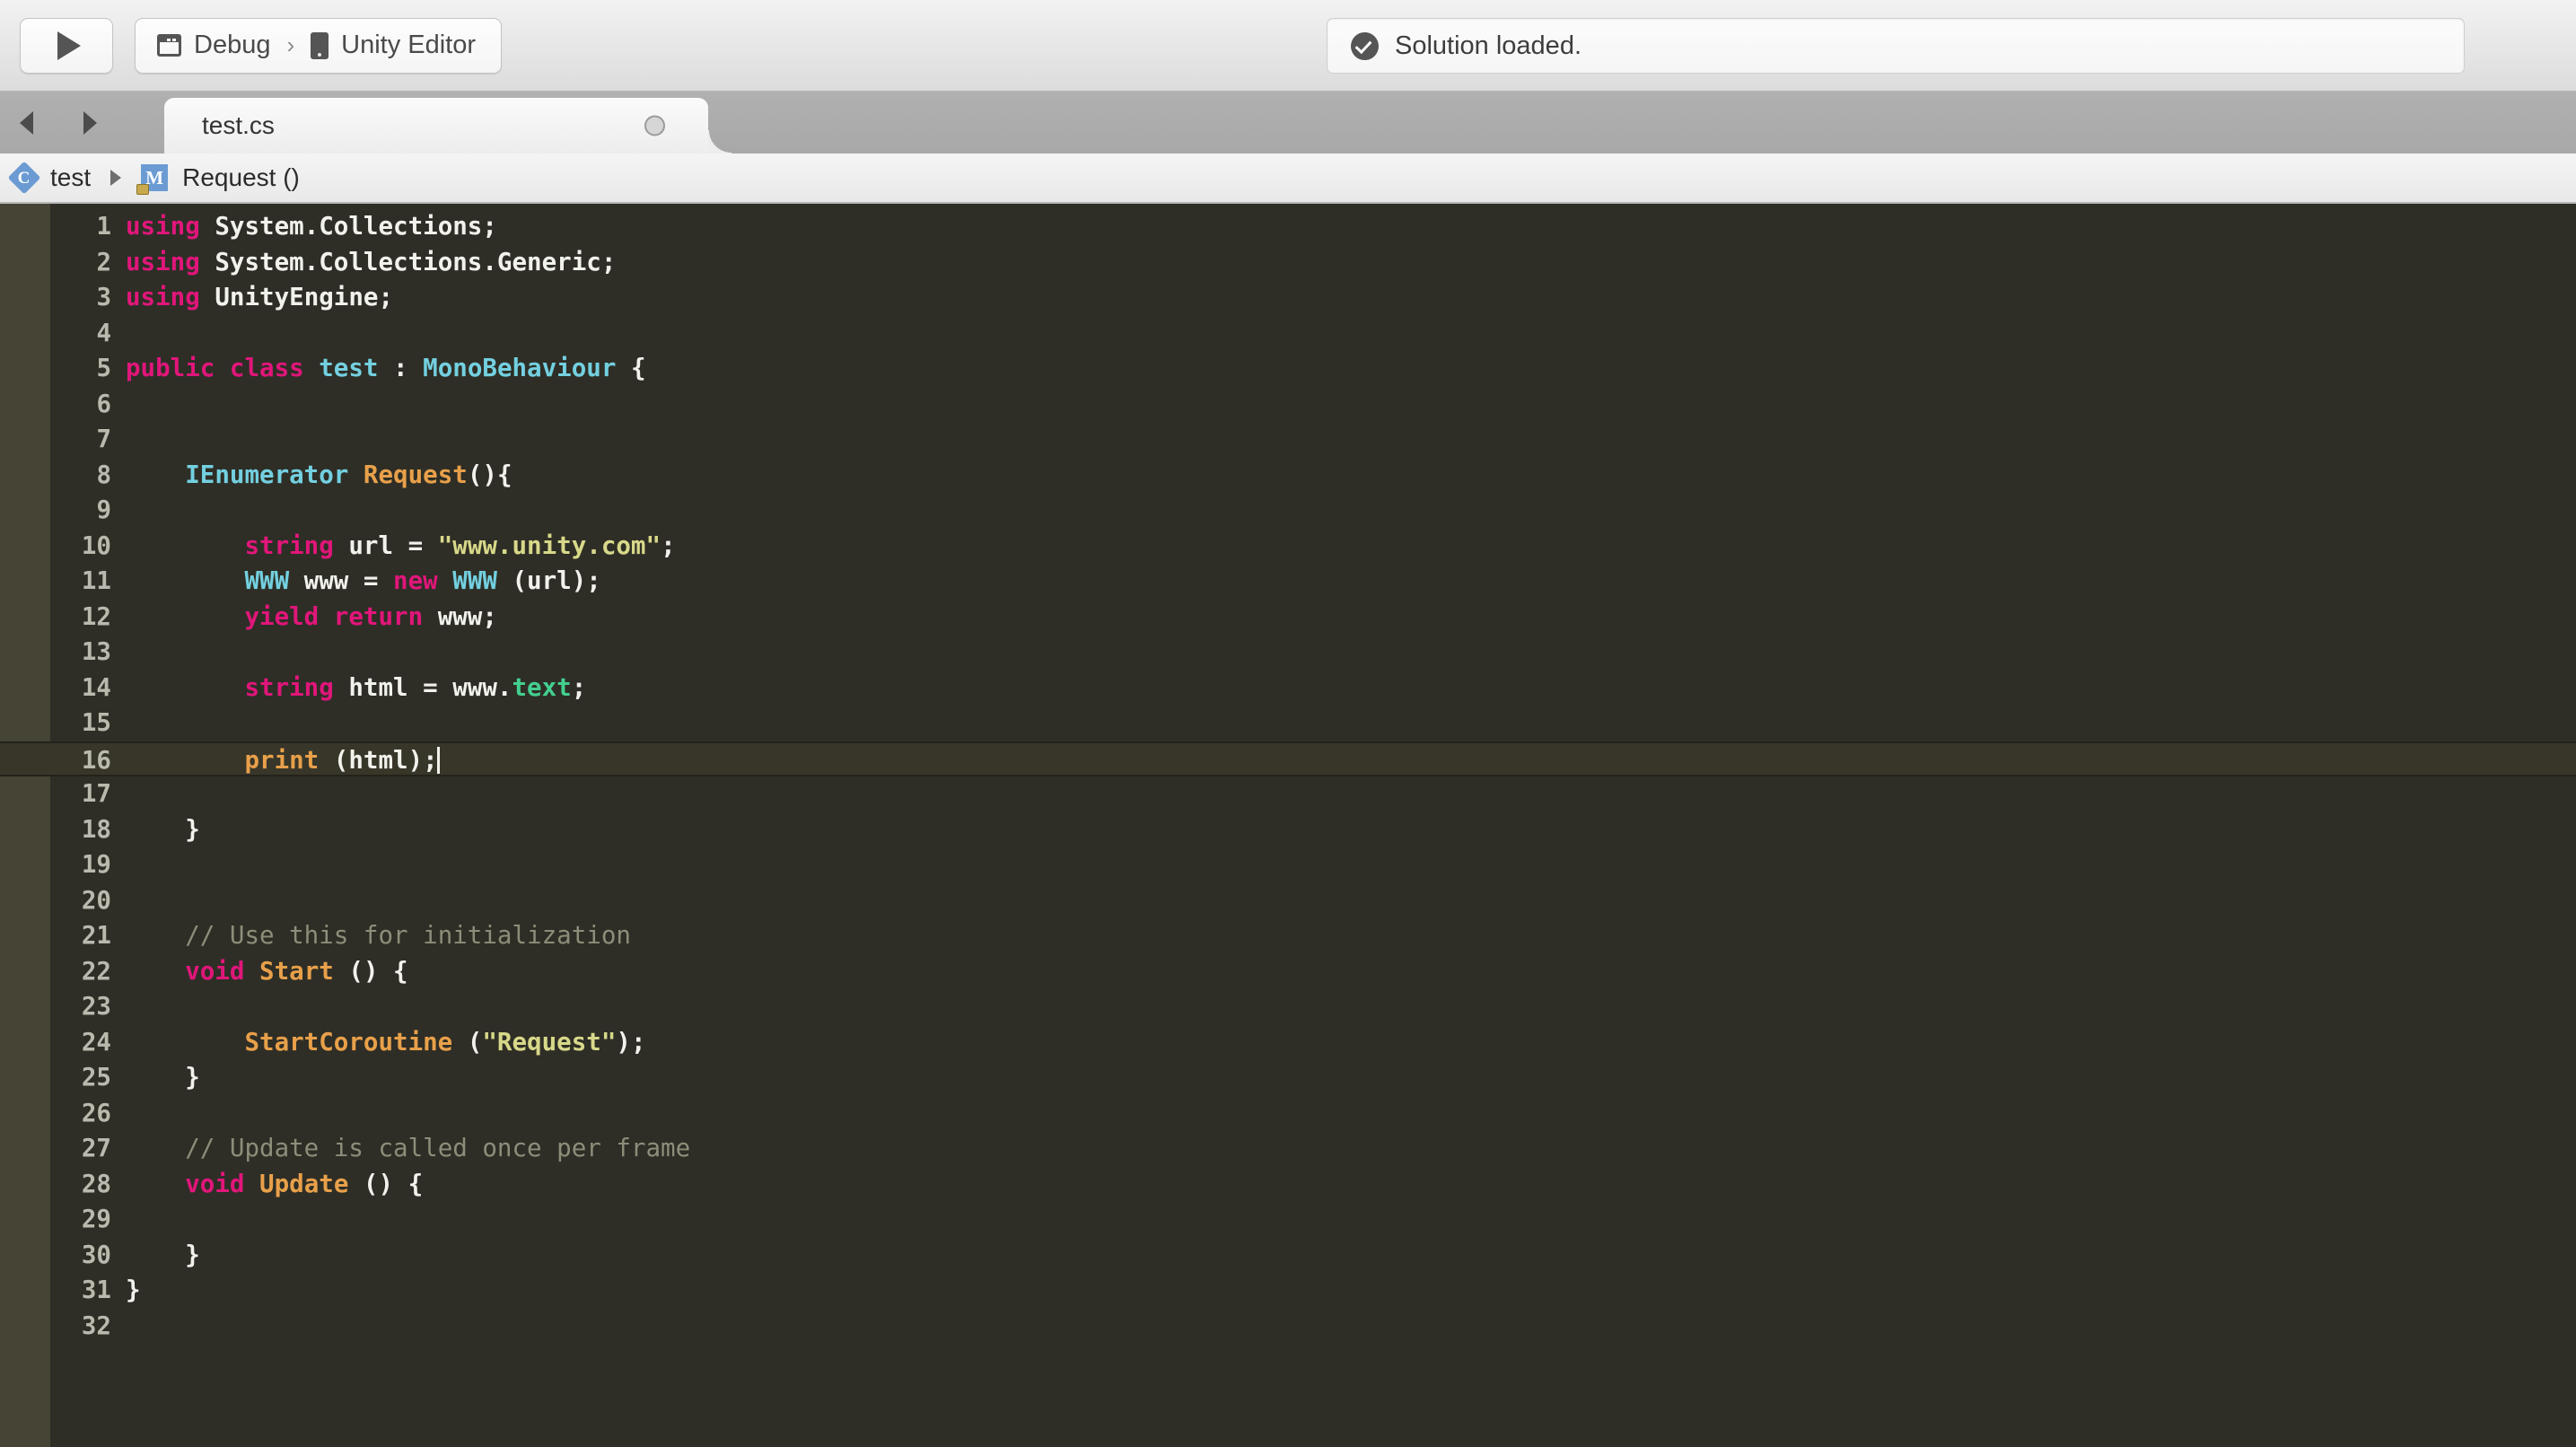 The width and height of the screenshot is (2576, 1447). What do you see at coordinates (152, 179) in the screenshot?
I see `method-square-icon: M` at bounding box center [152, 179].